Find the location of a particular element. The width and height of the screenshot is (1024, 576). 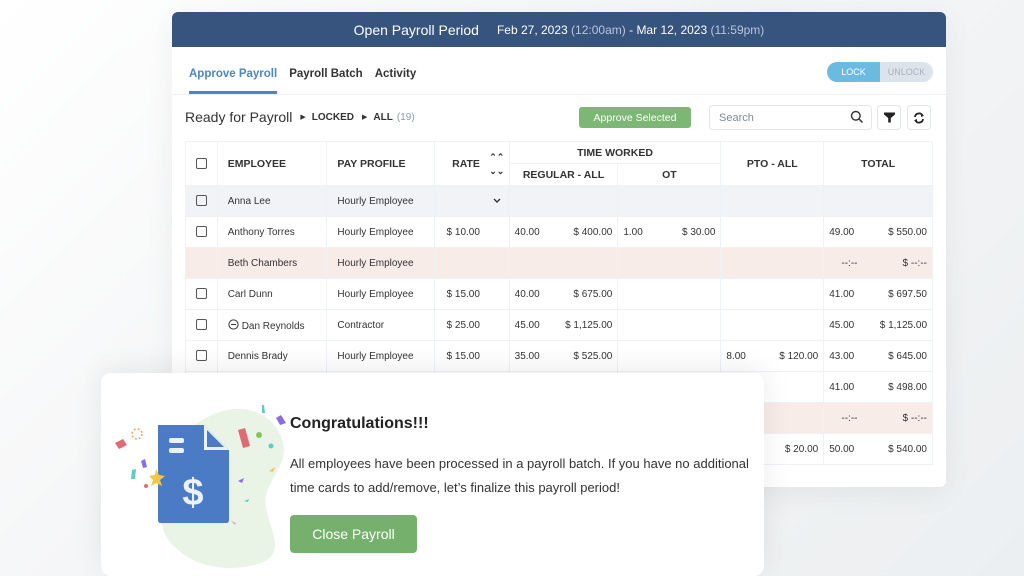

search-icon is located at coordinates (857, 118).